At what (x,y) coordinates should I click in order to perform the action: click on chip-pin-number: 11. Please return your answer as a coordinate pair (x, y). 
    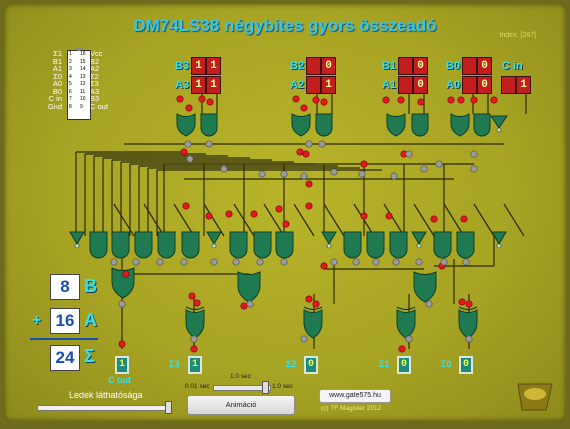
    Looking at the image, I should click on (83, 91).